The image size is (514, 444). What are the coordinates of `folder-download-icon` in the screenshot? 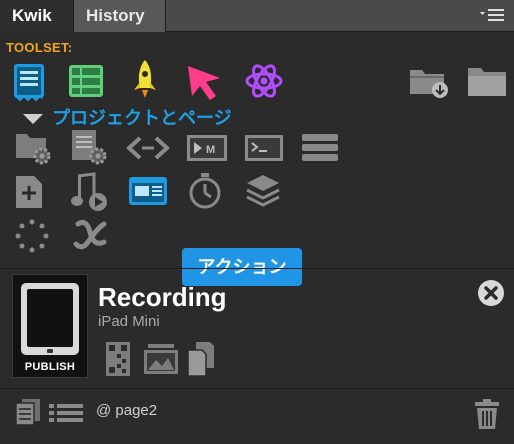 It's located at (430, 82).